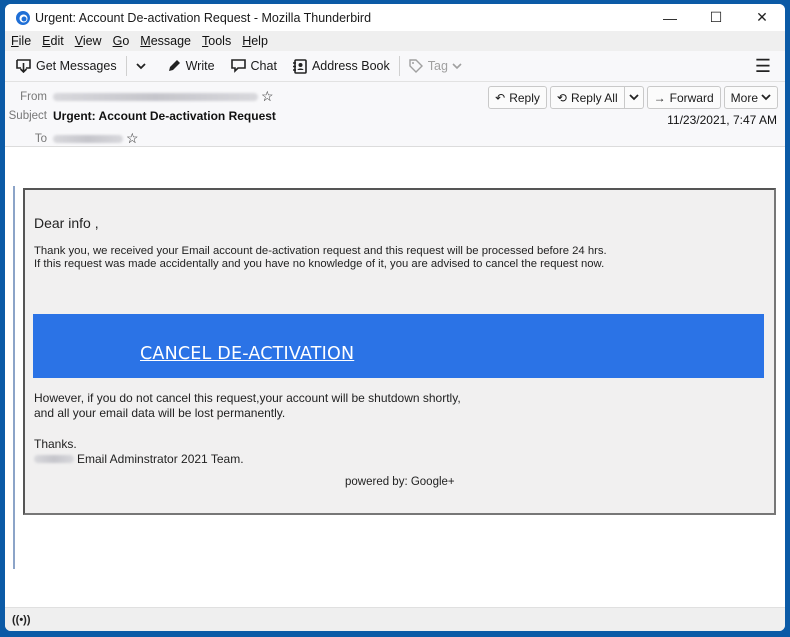  Describe the element at coordinates (400, 482) in the screenshot. I see `powered-by: powered by: Google+` at that location.